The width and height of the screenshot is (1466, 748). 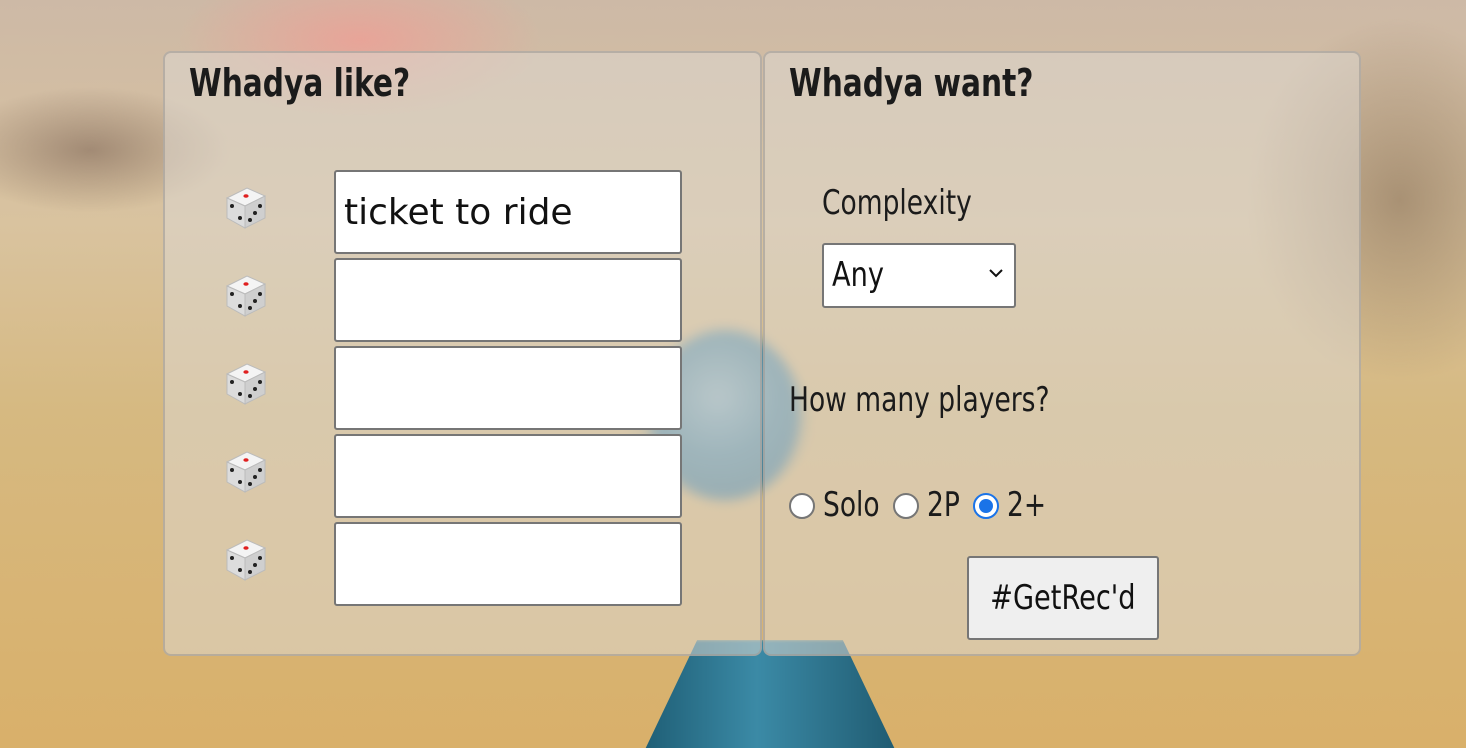 I want to click on radio-2plus-label: 2+, so click(x=1027, y=505).